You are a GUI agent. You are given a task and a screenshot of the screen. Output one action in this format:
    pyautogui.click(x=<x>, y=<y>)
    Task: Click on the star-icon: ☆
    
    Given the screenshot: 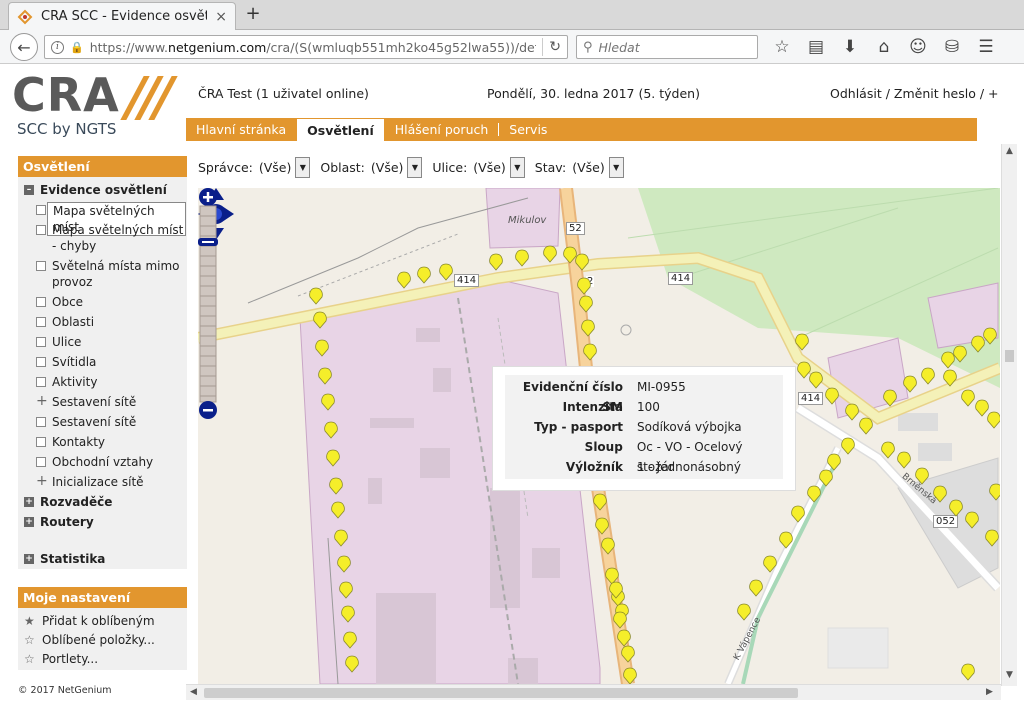 What is the action you would take?
    pyautogui.click(x=782, y=47)
    